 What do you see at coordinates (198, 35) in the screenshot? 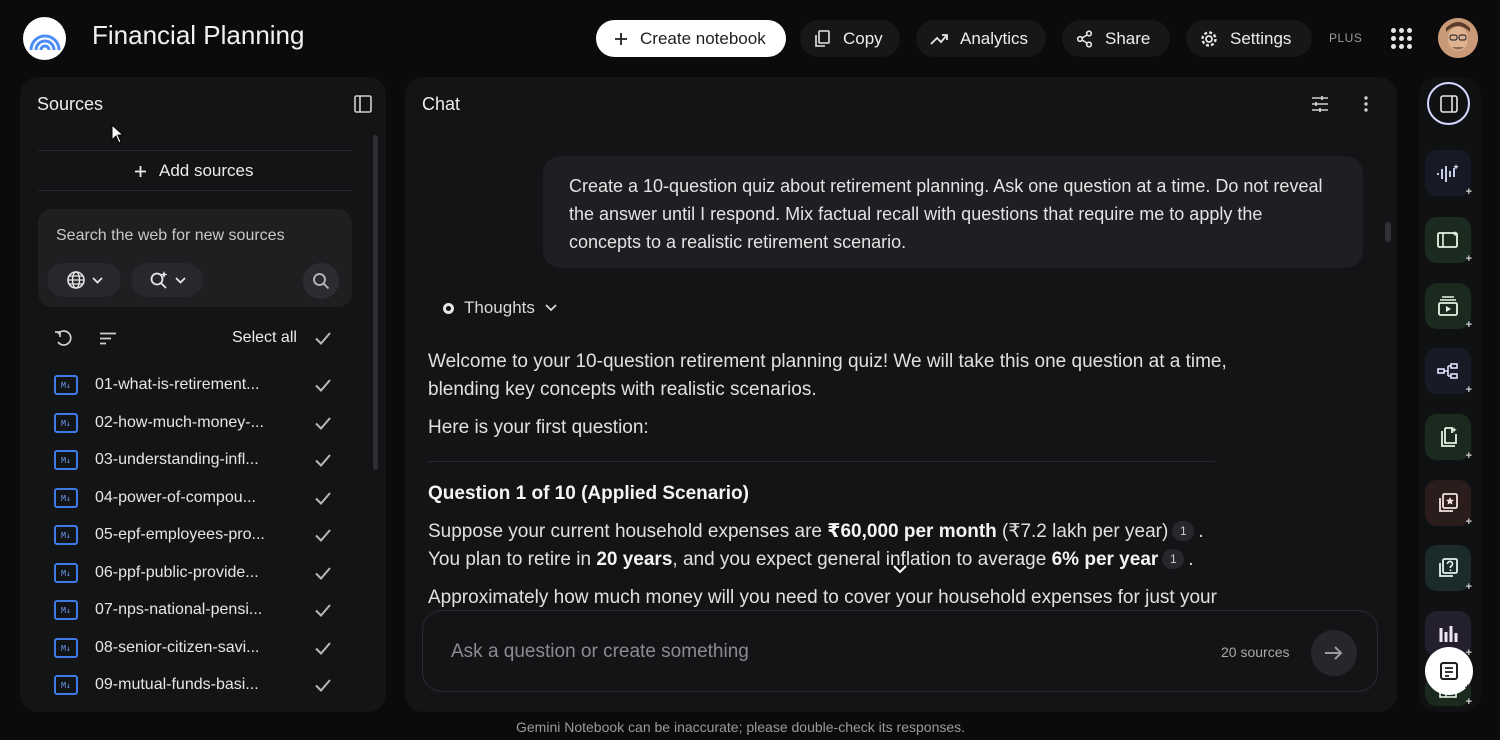
I see `notebook-title: Financial Planning` at bounding box center [198, 35].